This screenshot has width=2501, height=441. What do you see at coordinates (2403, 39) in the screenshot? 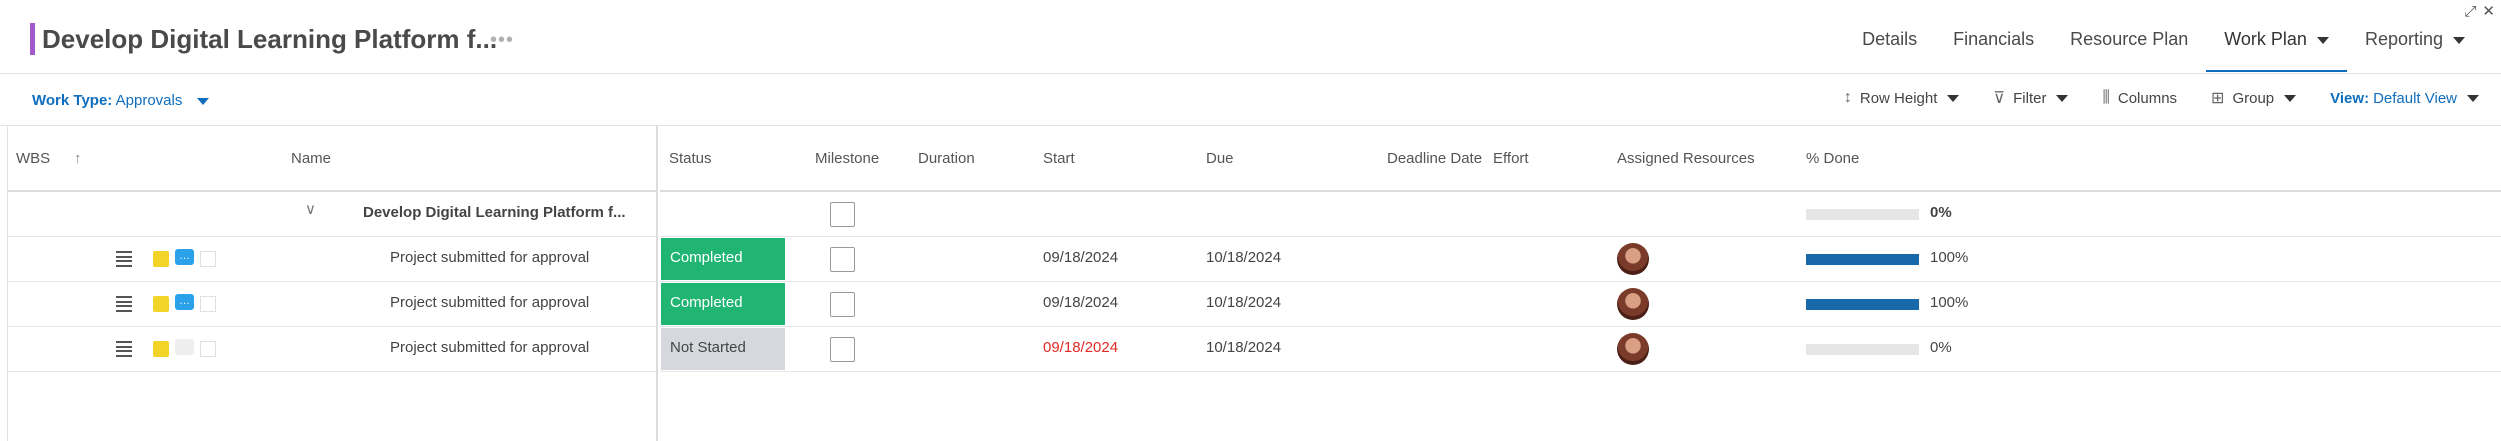
I see `tab-label: Reporting` at bounding box center [2403, 39].